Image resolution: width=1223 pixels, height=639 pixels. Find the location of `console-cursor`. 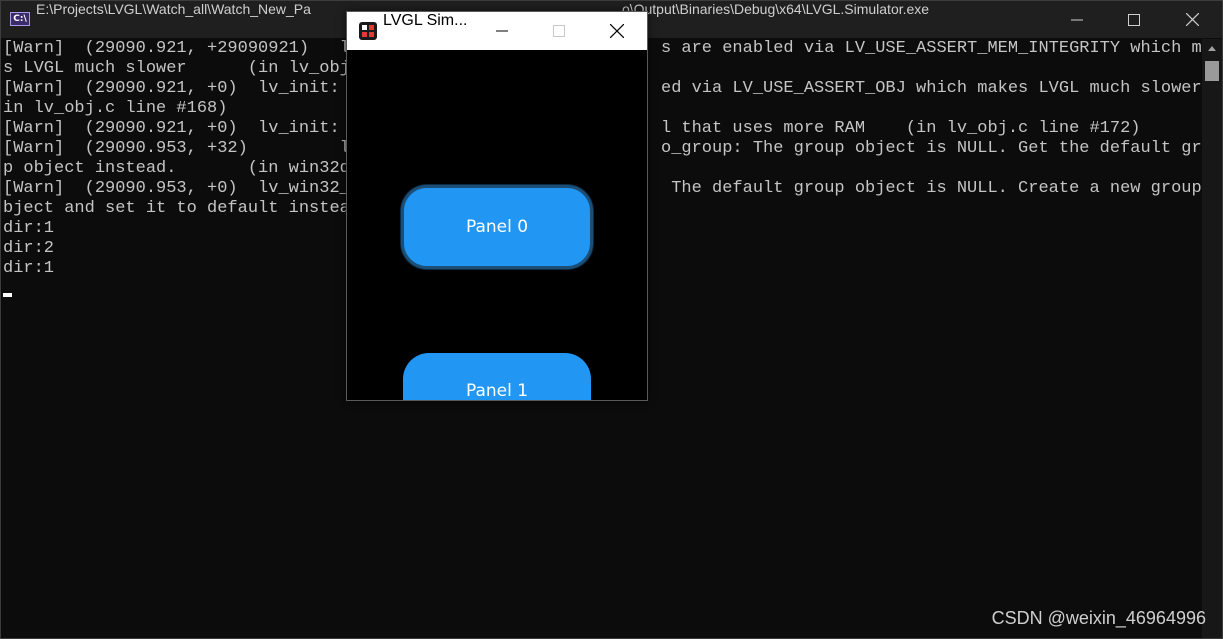

console-cursor is located at coordinates (7, 295).